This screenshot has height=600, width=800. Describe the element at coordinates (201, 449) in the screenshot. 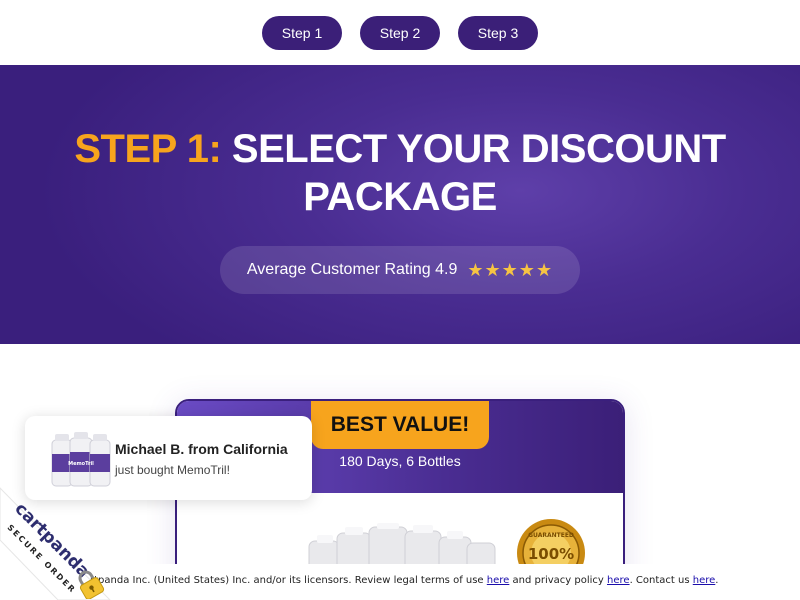

I see `buyer-name: Michael B. from California` at that location.